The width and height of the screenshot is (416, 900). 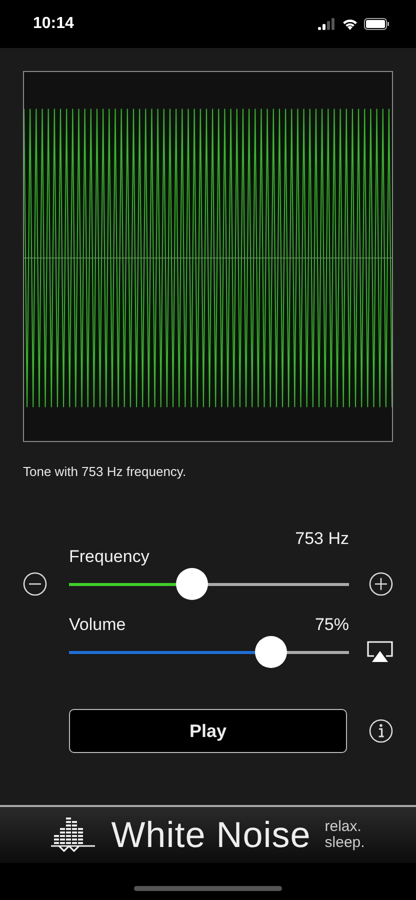 What do you see at coordinates (105, 471) in the screenshot?
I see `tone-caption: Tone with 753 Hz frequency.` at bounding box center [105, 471].